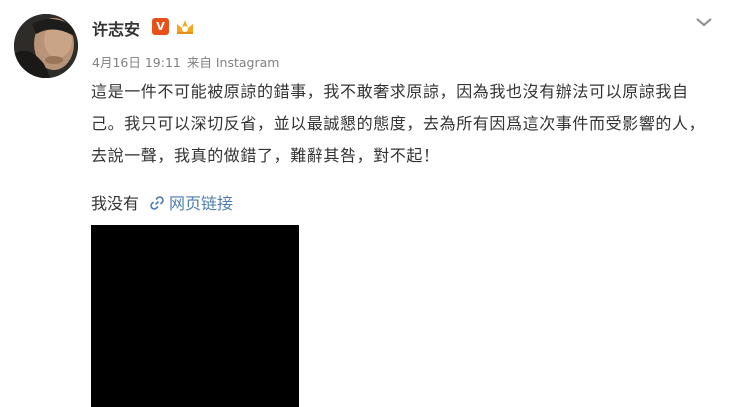 Image resolution: width=729 pixels, height=407 pixels. Describe the element at coordinates (185, 61) in the screenshot. I see `post-meta: 4月16日 19:11 来自 Instagram` at that location.